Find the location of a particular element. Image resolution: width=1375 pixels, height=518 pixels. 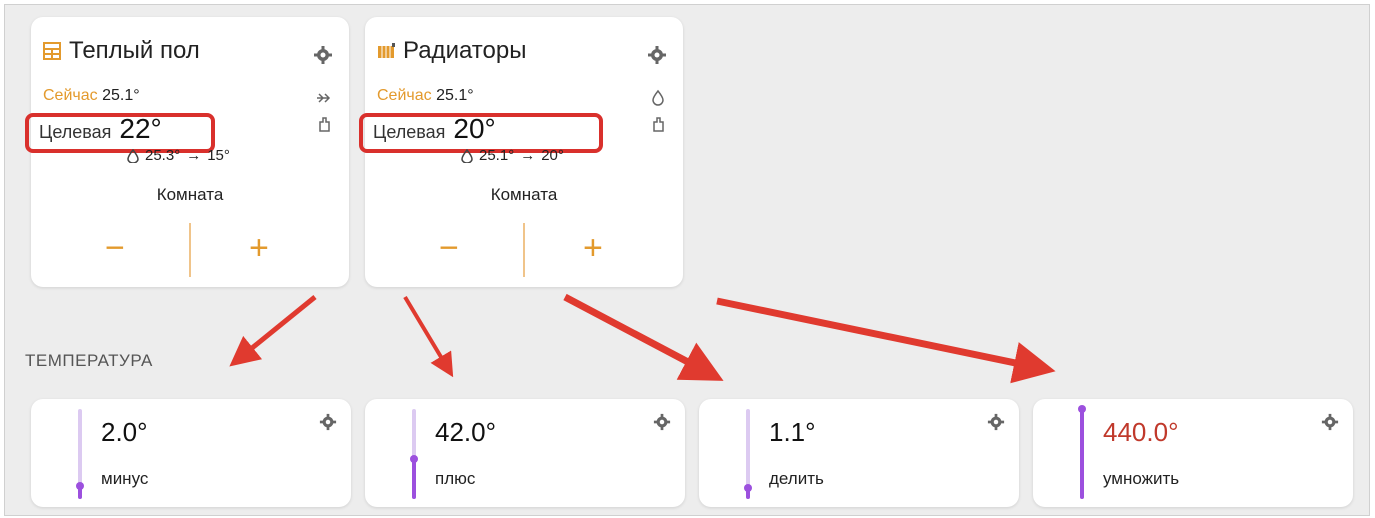

sensor-card: 440.0° умножить is located at coordinates (1193, 453).